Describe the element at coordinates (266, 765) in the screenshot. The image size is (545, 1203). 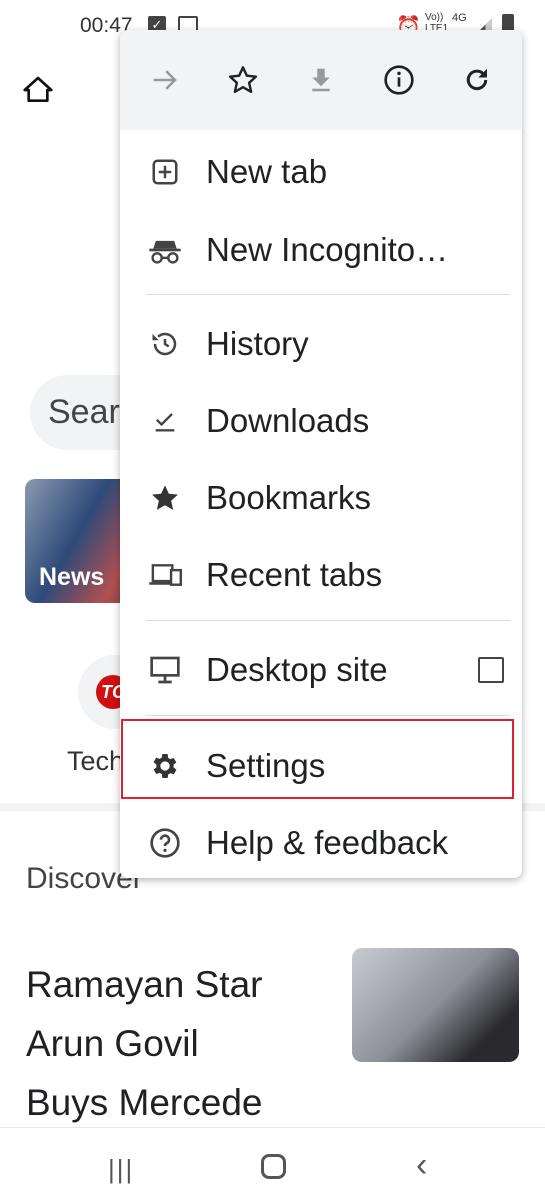
I see `menu-item-label: Settings` at that location.